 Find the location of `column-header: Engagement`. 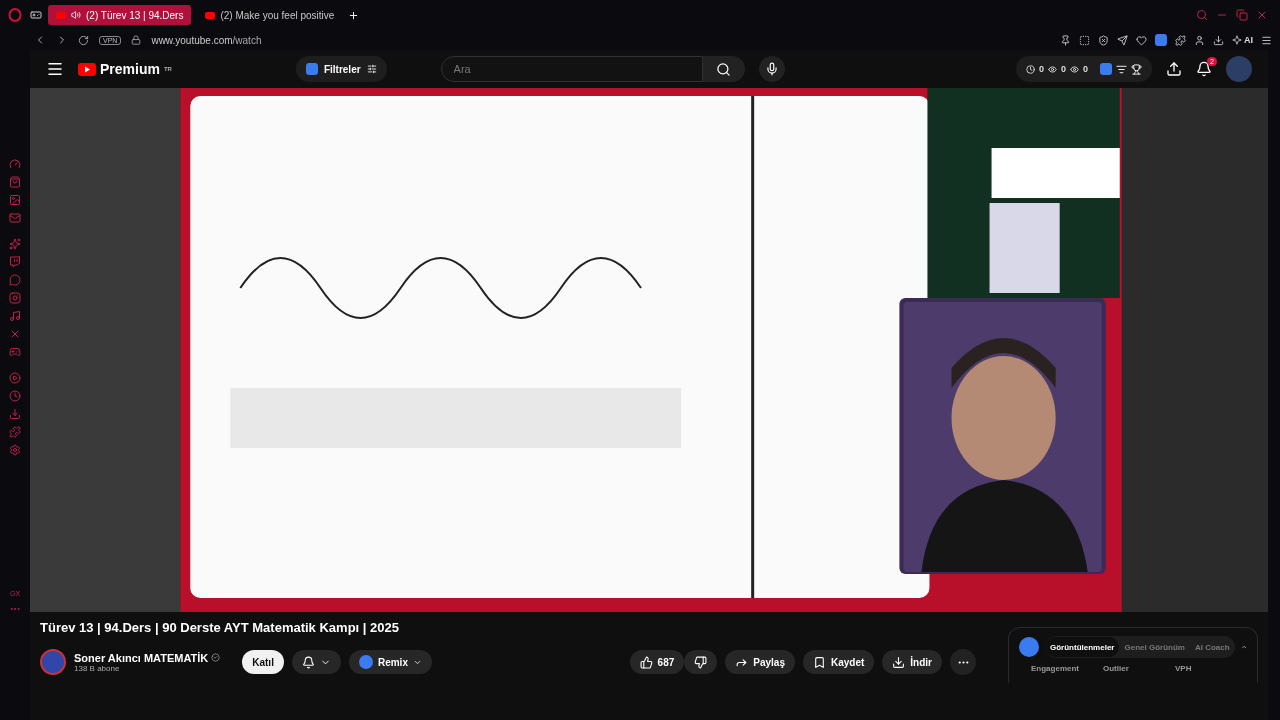

column-header: Engagement is located at coordinates (1055, 668).